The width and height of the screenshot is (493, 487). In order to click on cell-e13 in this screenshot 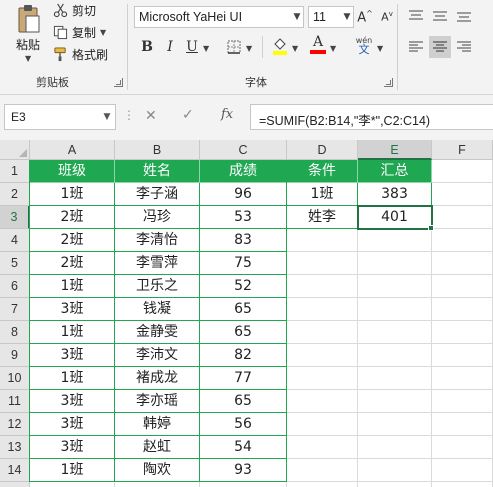, I will do `click(395, 447)`.